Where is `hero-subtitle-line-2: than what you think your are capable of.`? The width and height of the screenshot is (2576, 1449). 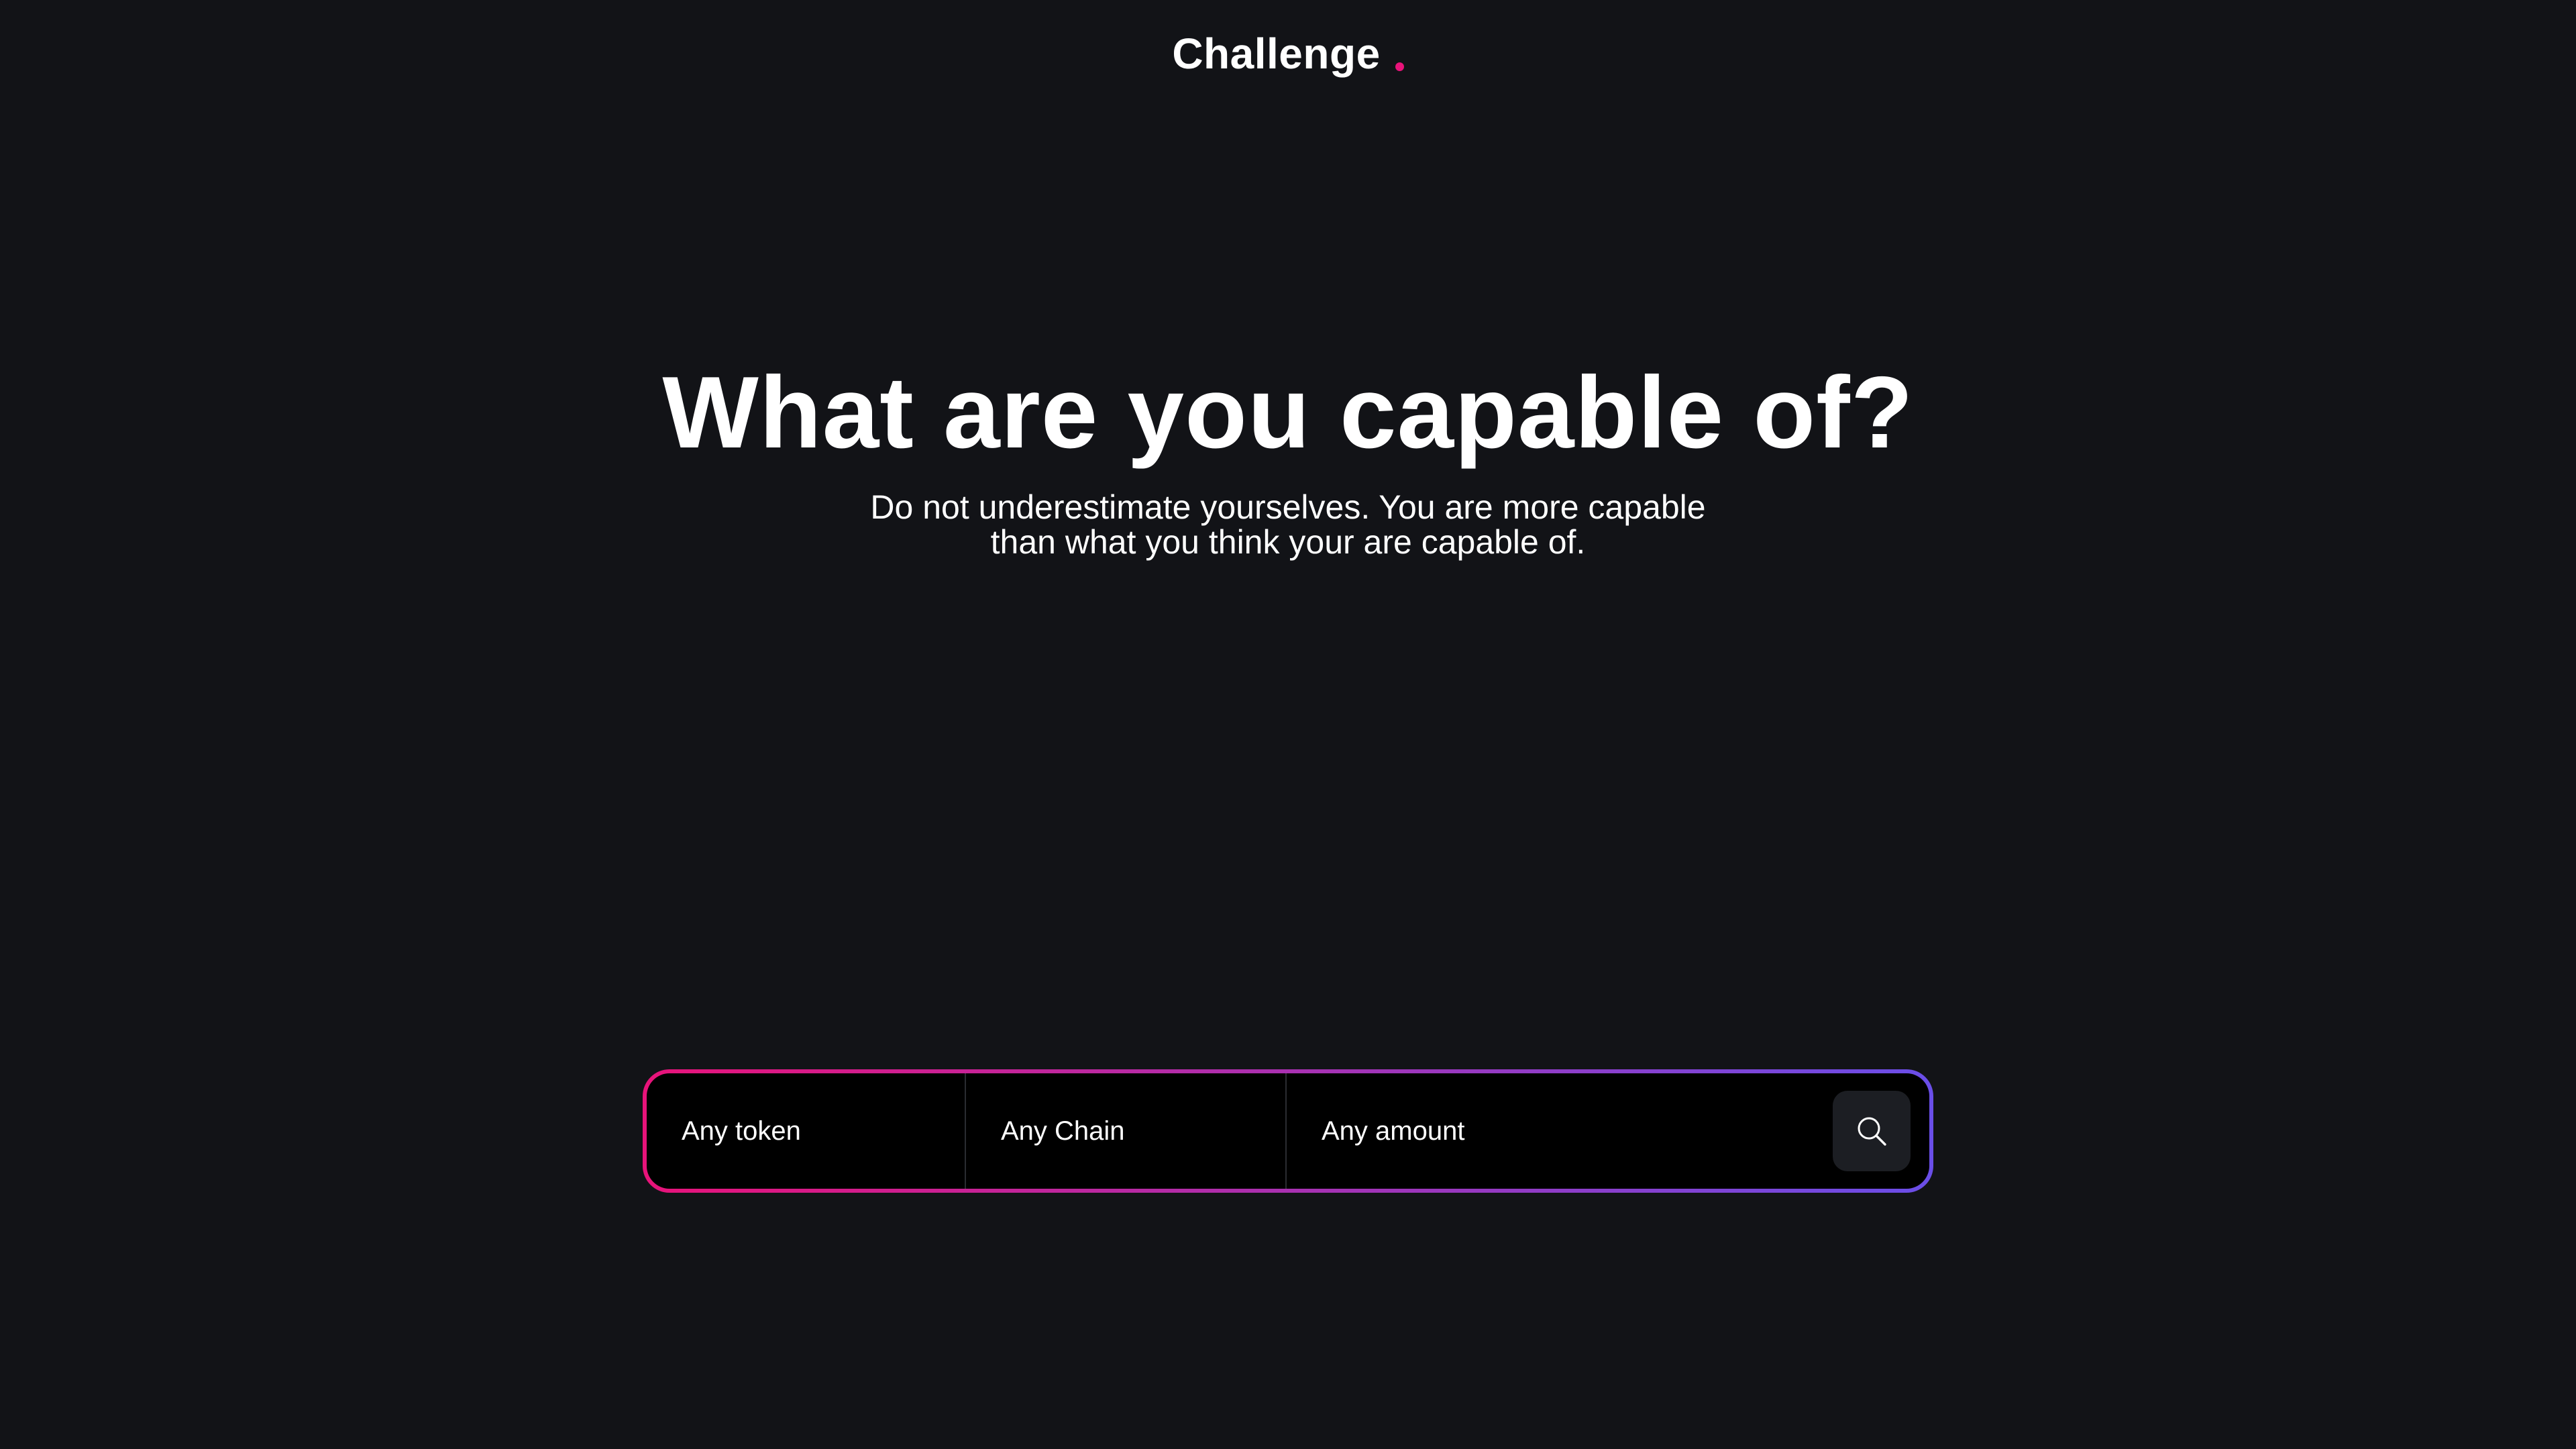
hero-subtitle-line-2: than what you think your are capable of. is located at coordinates (1288, 542).